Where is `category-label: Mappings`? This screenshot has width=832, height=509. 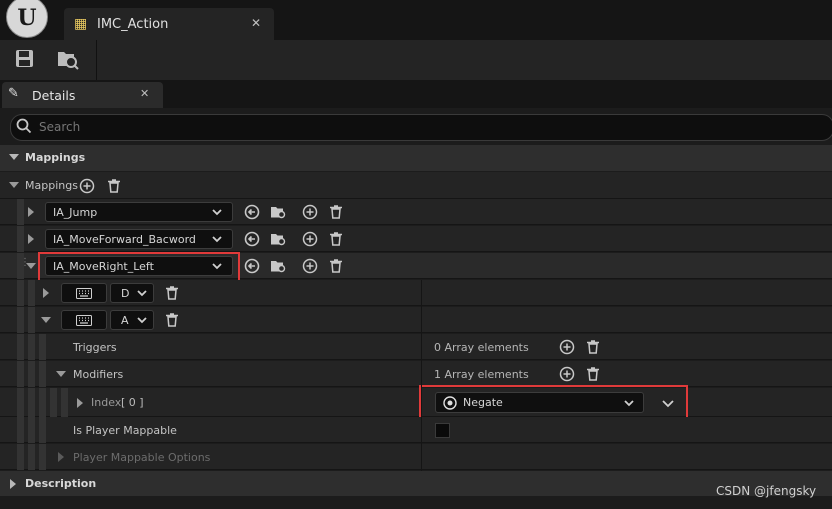 category-label: Mappings is located at coordinates (55, 157).